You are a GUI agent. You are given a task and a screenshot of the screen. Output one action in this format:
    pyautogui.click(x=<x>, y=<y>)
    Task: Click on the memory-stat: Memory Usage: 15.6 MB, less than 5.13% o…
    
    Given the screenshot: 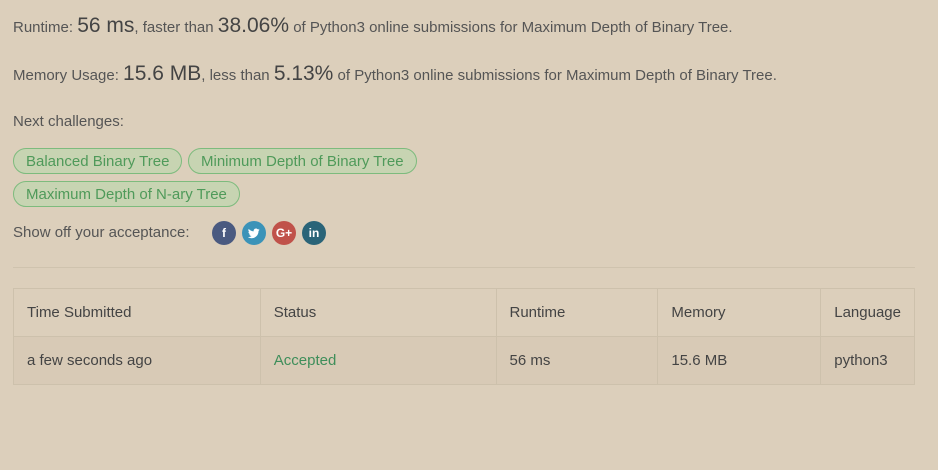 What is the action you would take?
    pyautogui.click(x=395, y=74)
    